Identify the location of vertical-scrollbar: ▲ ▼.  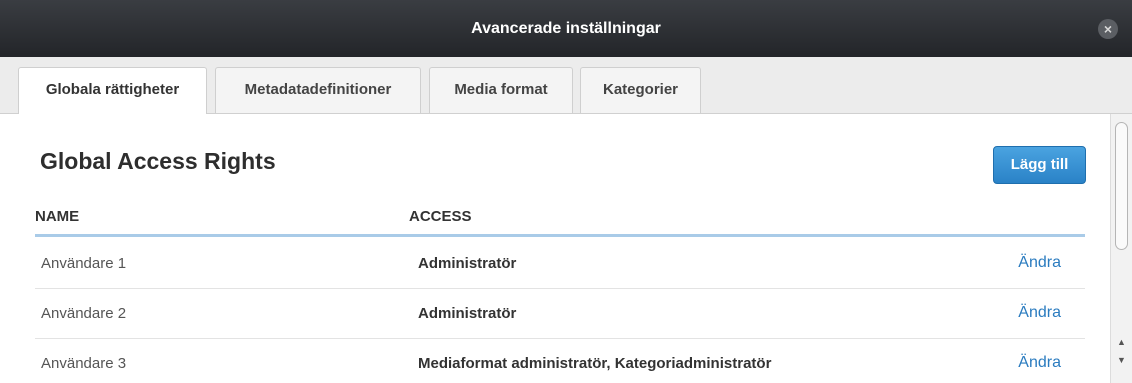
(1121, 248).